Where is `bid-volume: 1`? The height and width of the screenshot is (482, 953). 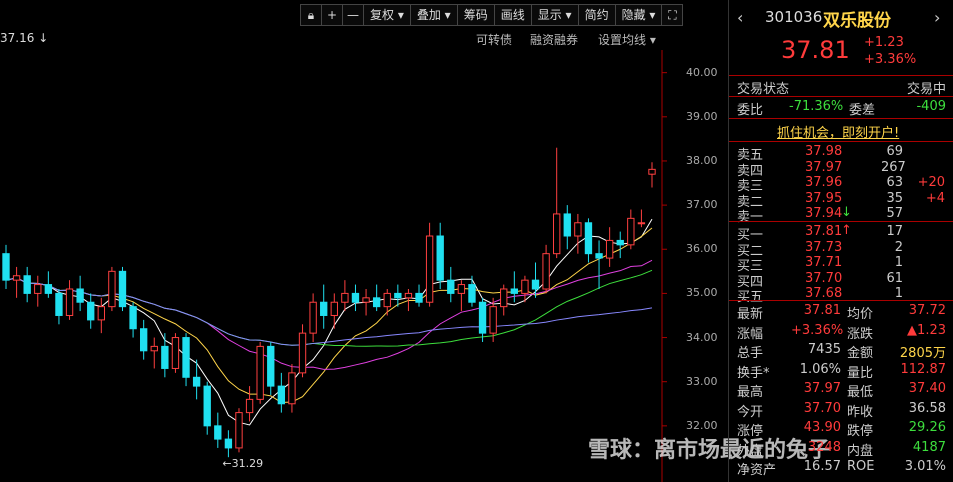 bid-volume: 1 is located at coordinates (898, 293).